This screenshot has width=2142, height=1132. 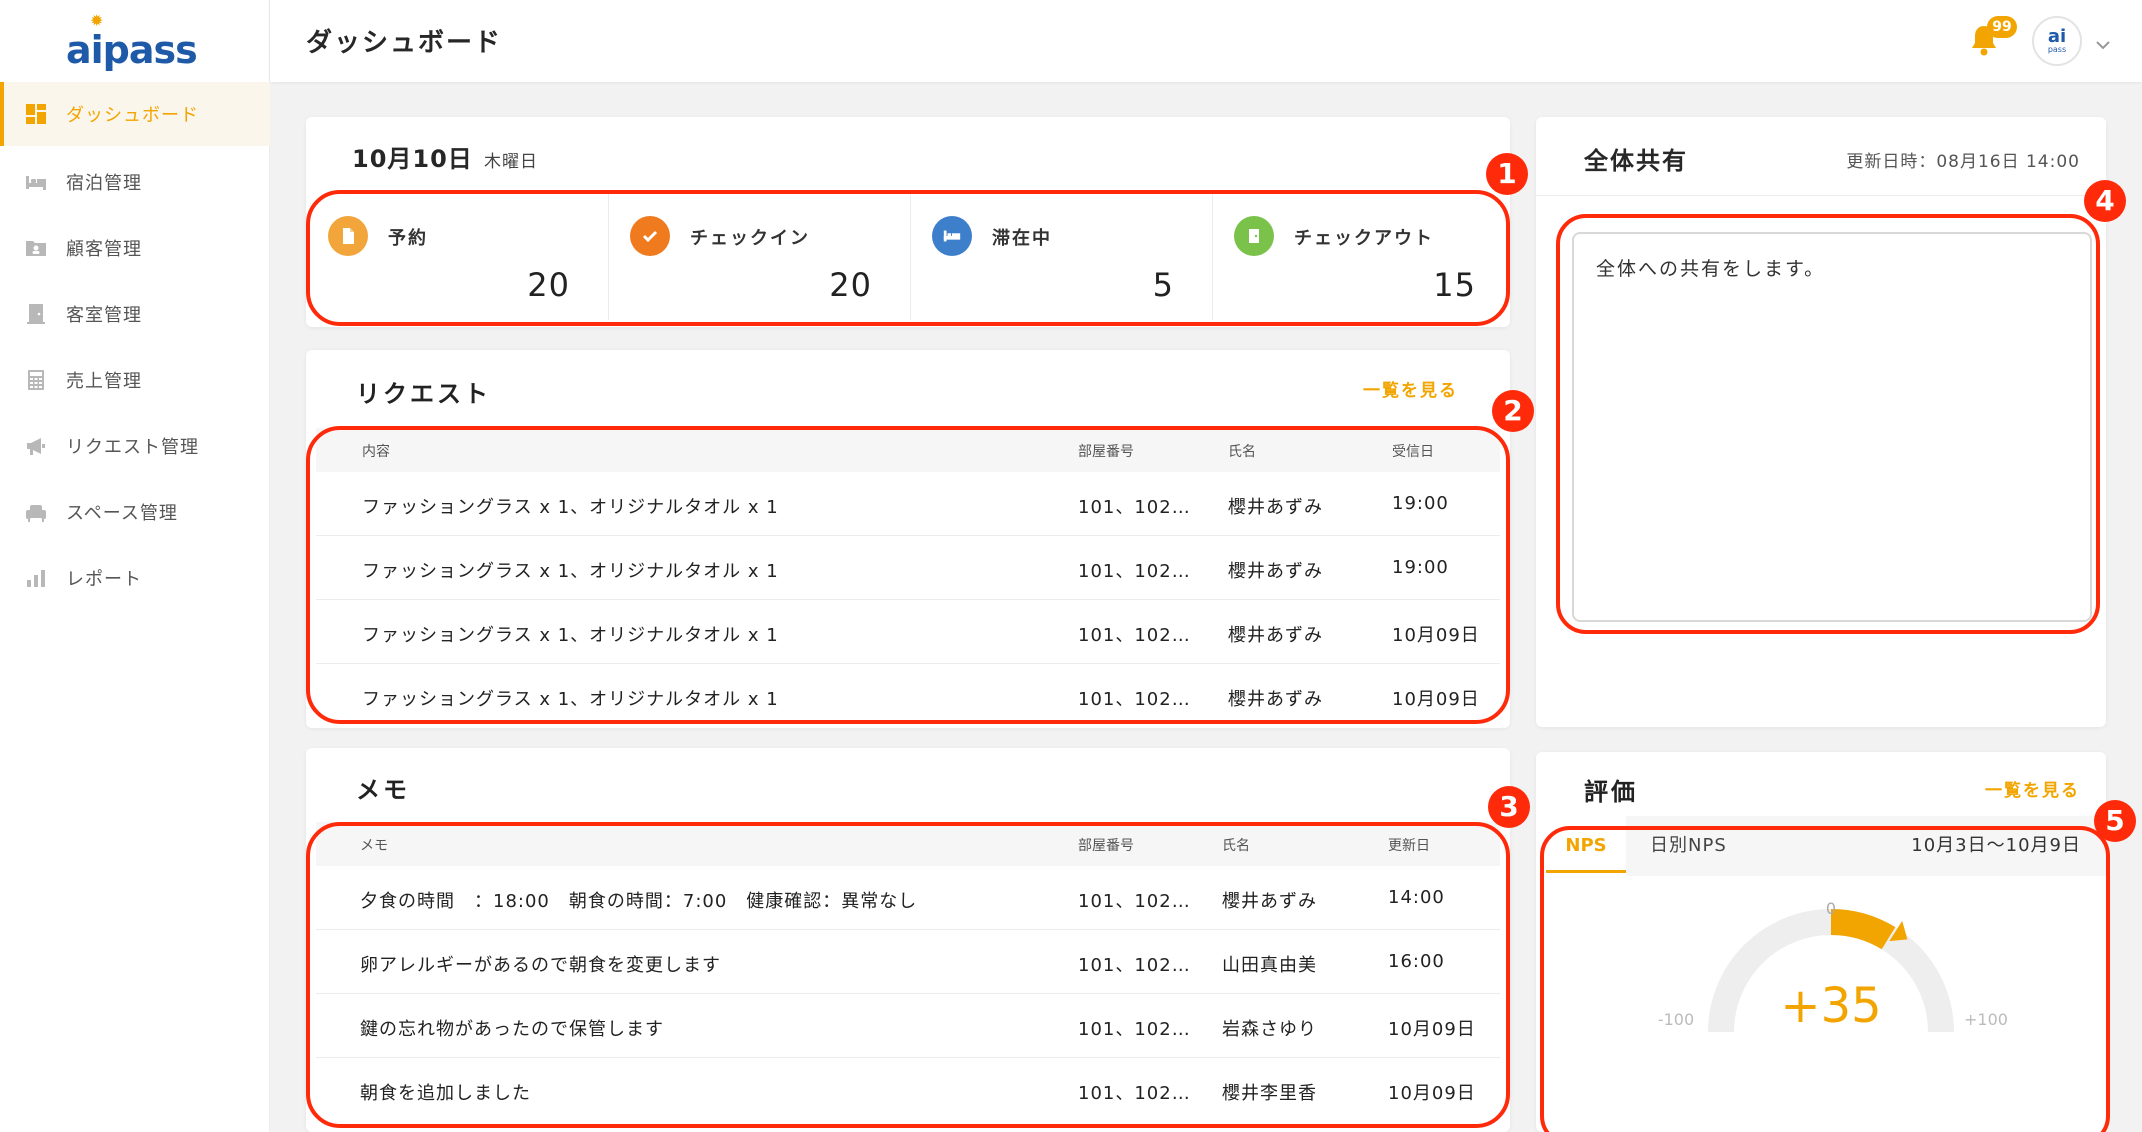 I want to click on gauge-fill, so click(x=1863, y=929).